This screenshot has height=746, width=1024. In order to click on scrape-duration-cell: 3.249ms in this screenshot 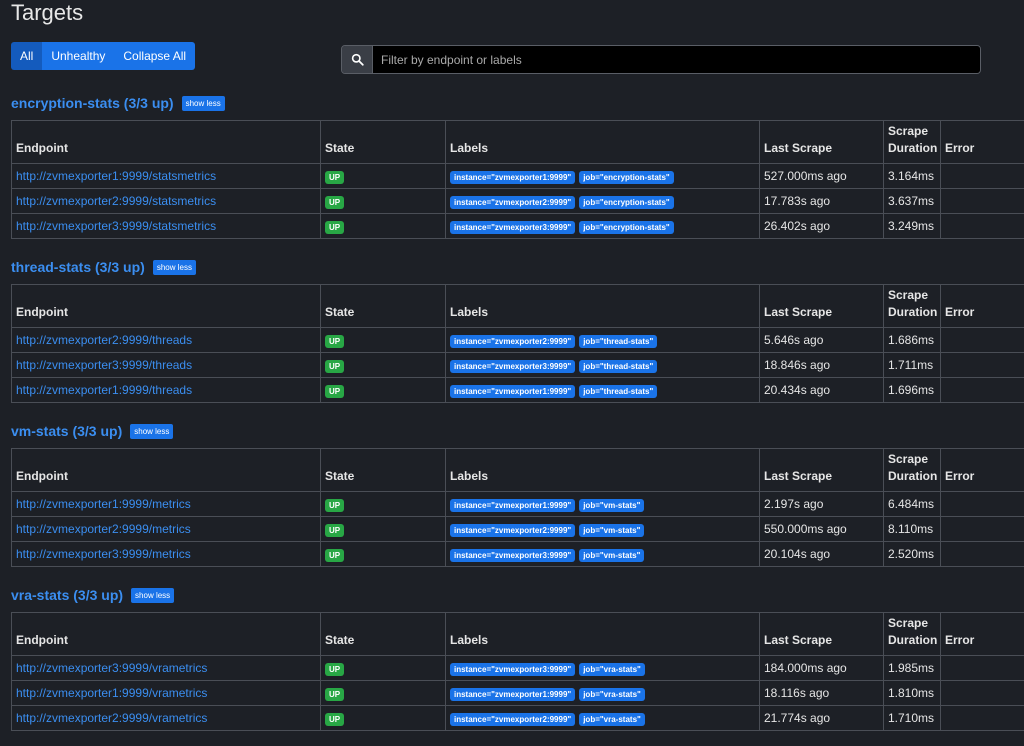, I will do `click(912, 226)`.